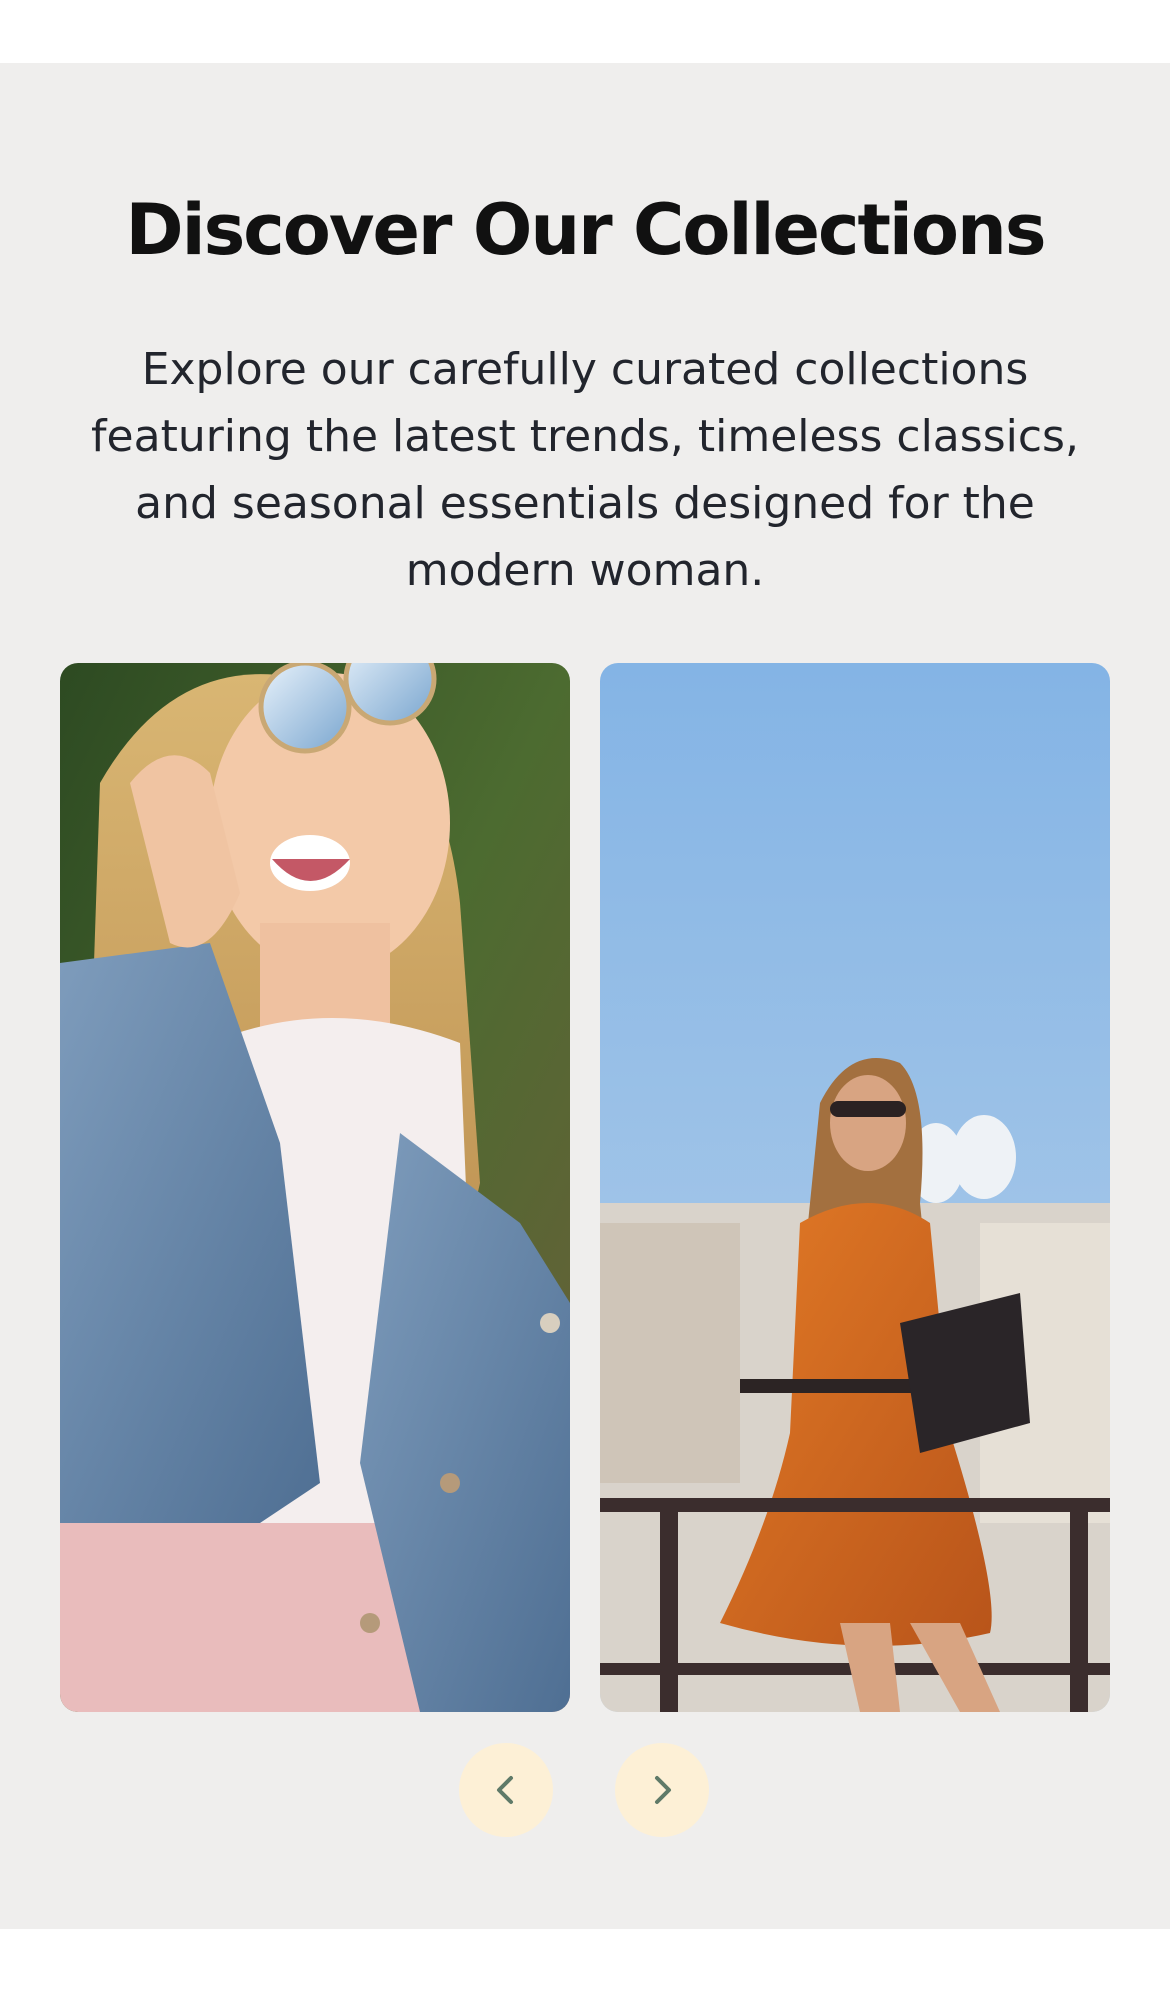 The height and width of the screenshot is (1992, 1170). I want to click on chevron-left-icon, so click(505, 1790).